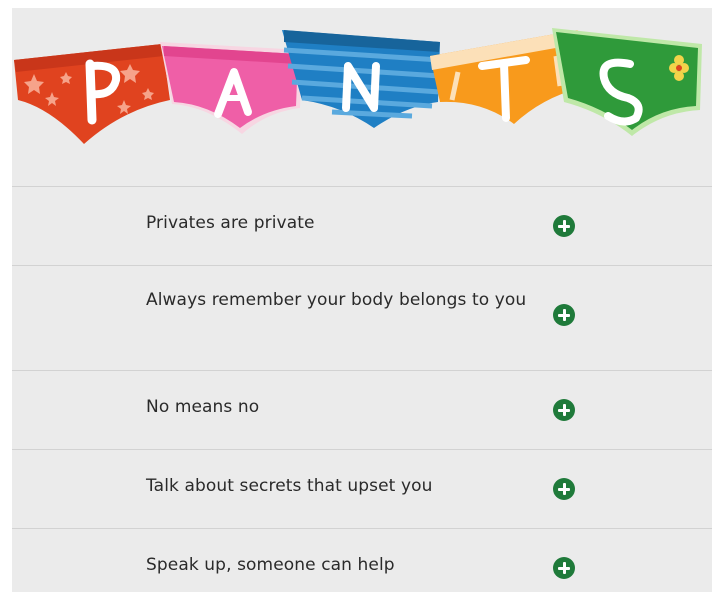  What do you see at coordinates (203, 407) in the screenshot?
I see `accordion-item-label: No means no` at bounding box center [203, 407].